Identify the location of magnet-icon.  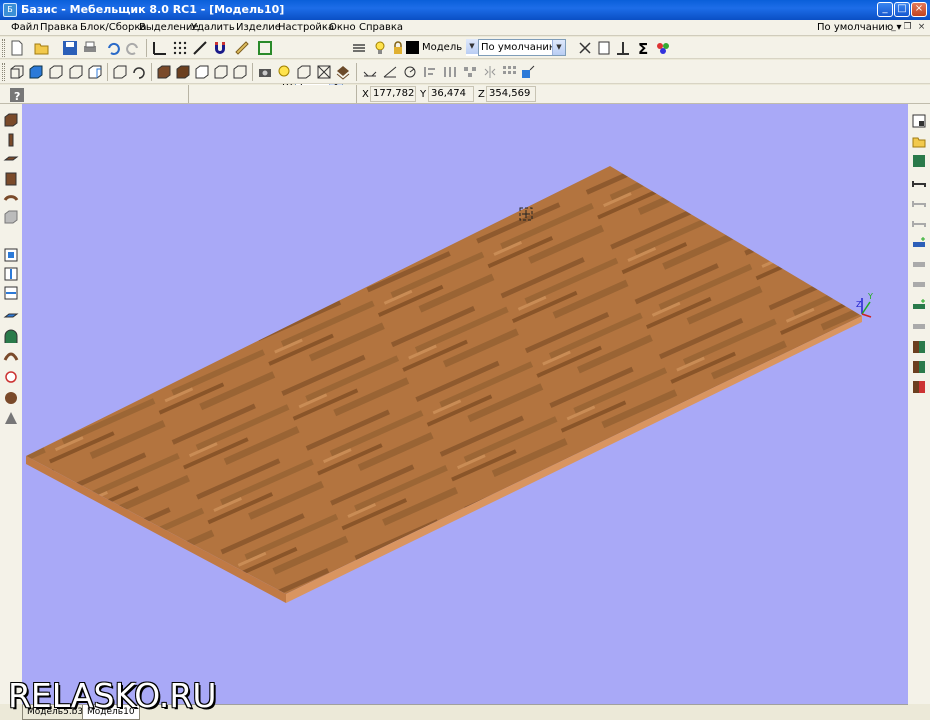
(220, 48).